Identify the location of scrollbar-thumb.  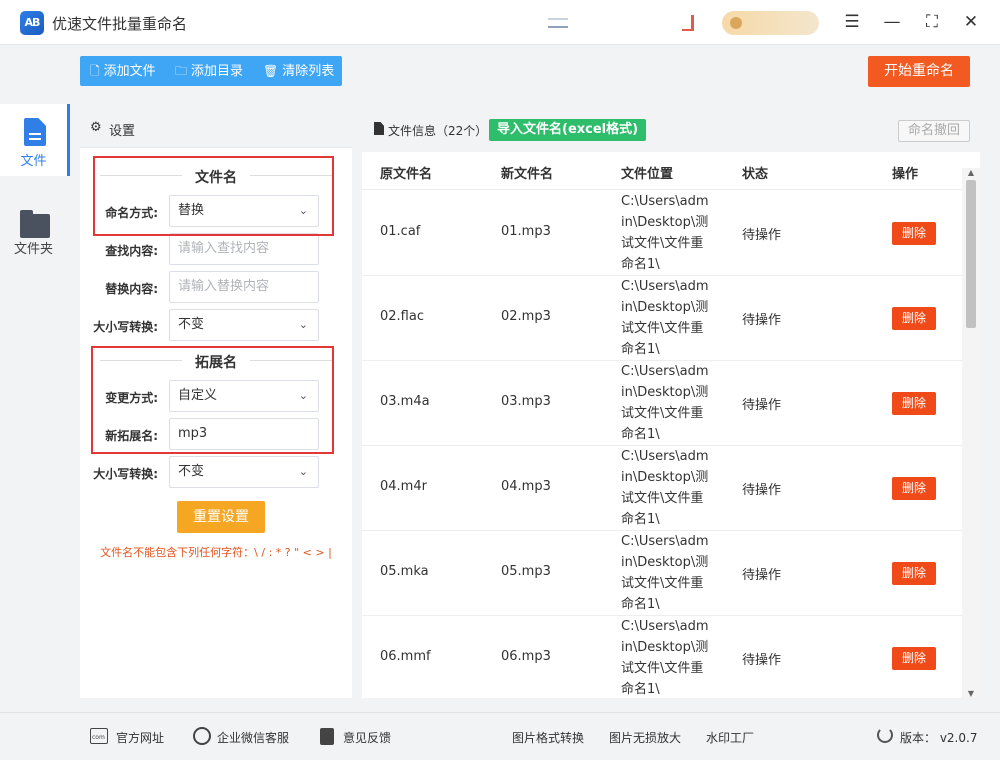
(971, 254).